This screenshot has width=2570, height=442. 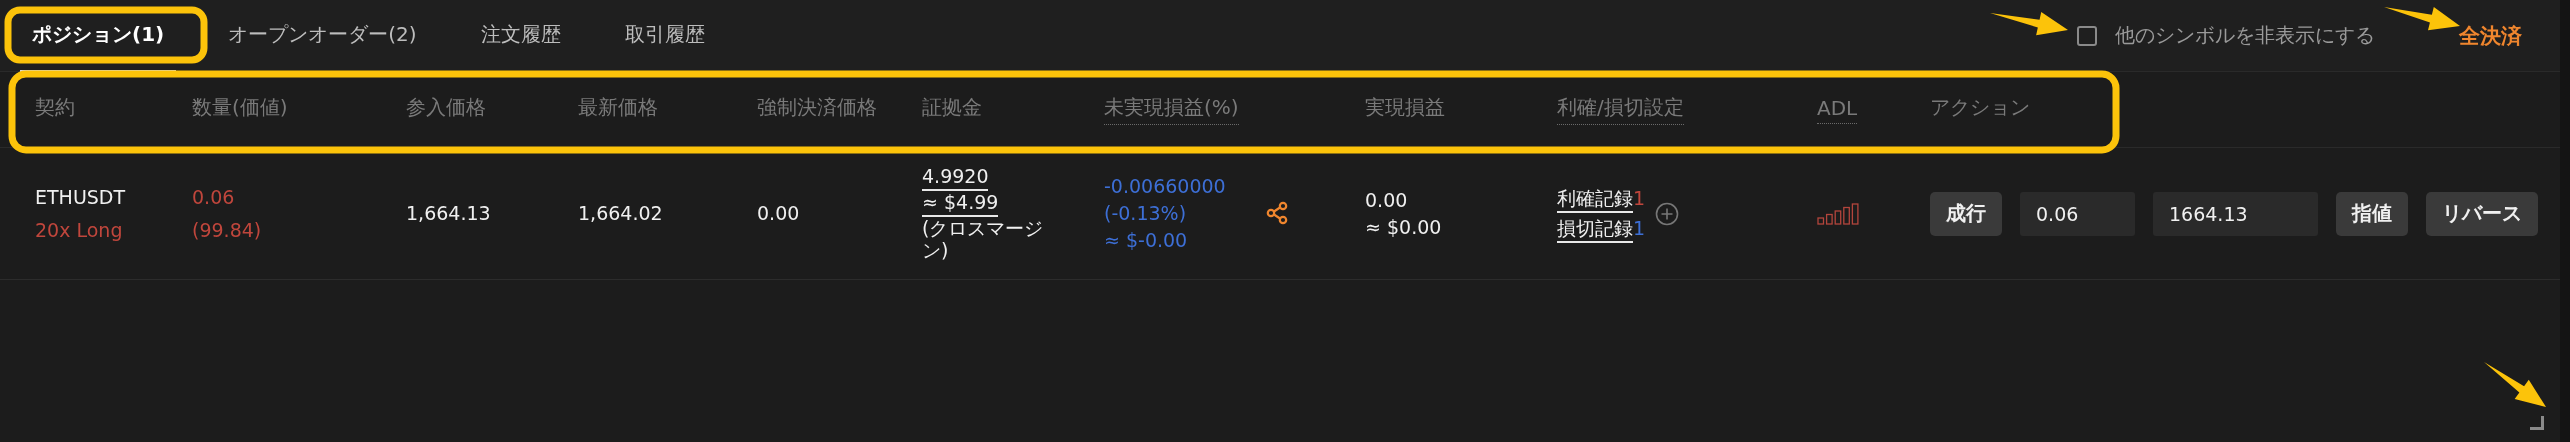 I want to click on market-button: 成行, so click(x=1966, y=213).